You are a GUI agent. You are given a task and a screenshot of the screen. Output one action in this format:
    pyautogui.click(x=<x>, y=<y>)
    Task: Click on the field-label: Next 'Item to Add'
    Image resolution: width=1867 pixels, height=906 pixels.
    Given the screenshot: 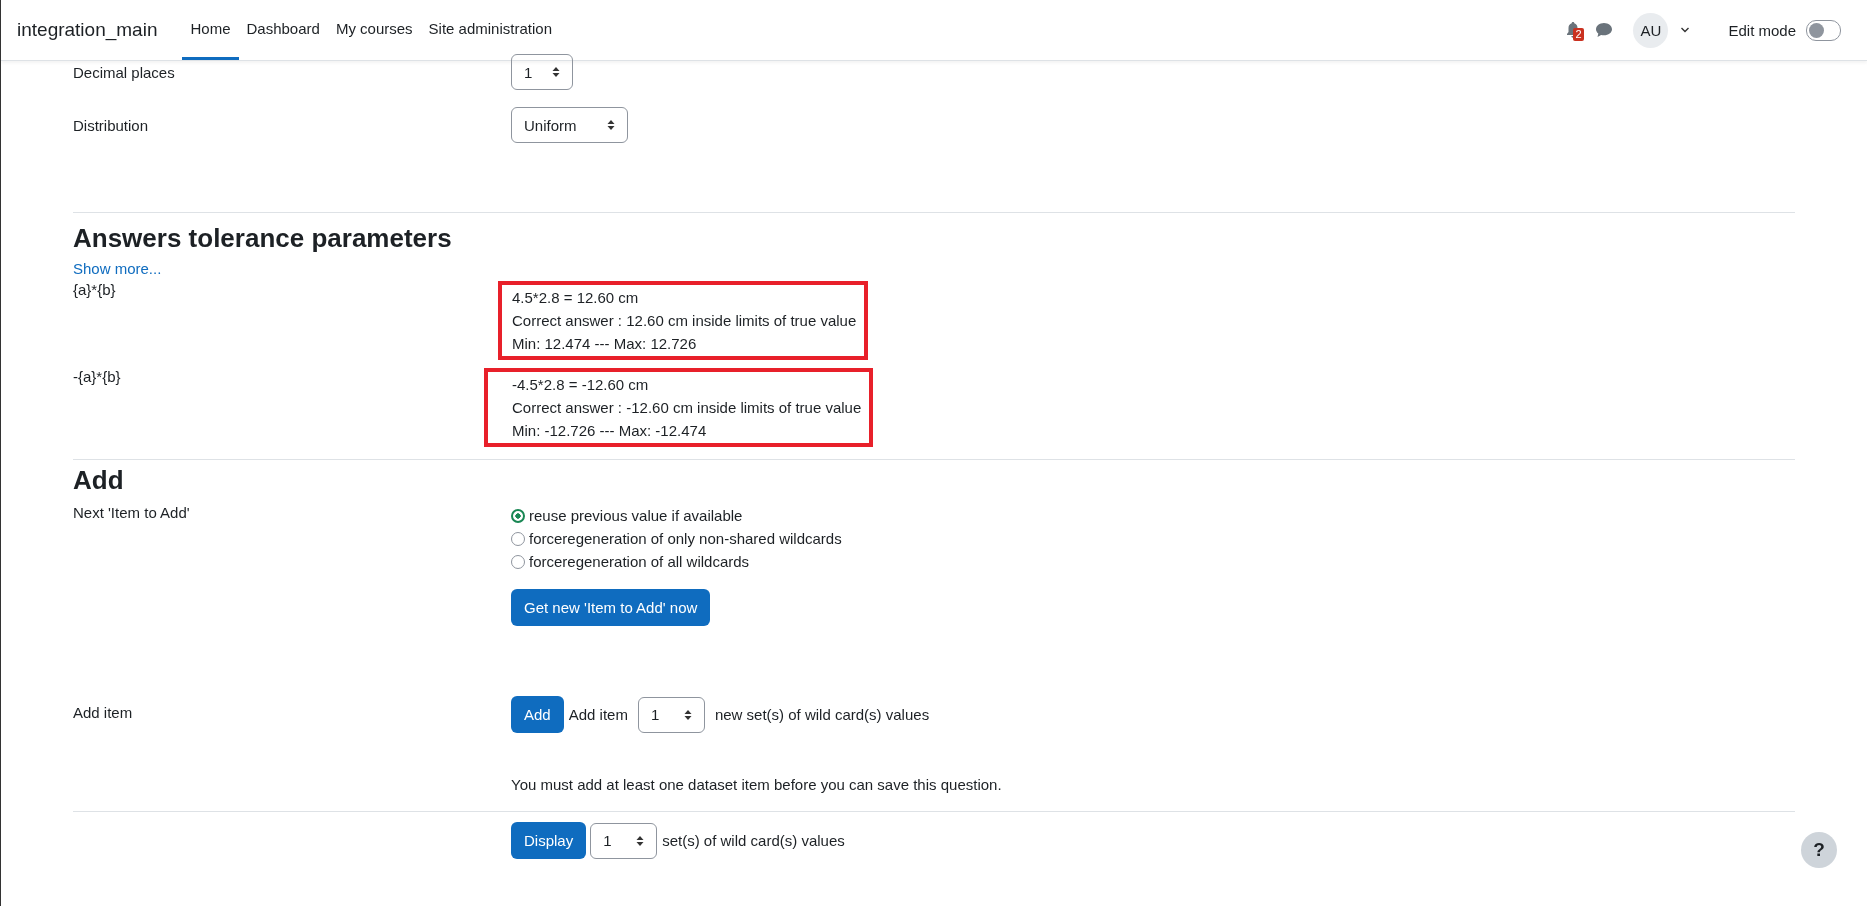 What is the action you would take?
    pyautogui.click(x=132, y=513)
    